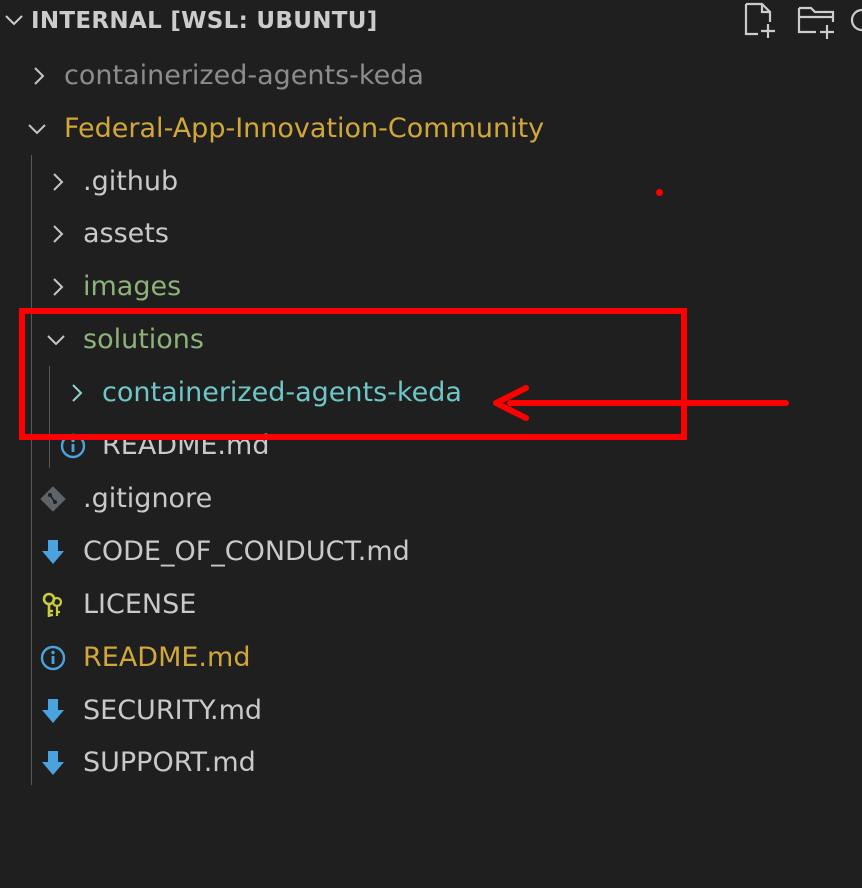  I want to click on tree-item-folder: Federal-App-Innovation-Community, so click(431, 129).